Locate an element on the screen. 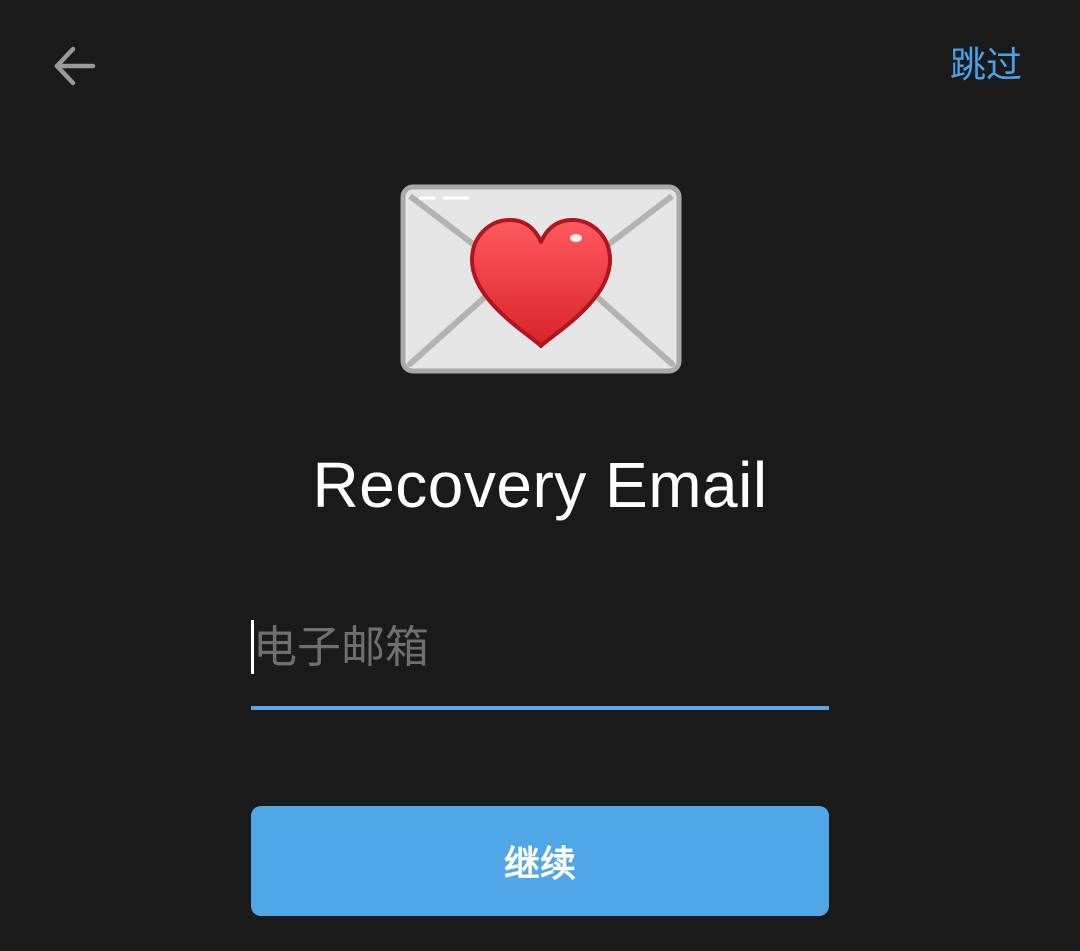 The height and width of the screenshot is (951, 1080). continue-button: 继续 is located at coordinates (540, 861).